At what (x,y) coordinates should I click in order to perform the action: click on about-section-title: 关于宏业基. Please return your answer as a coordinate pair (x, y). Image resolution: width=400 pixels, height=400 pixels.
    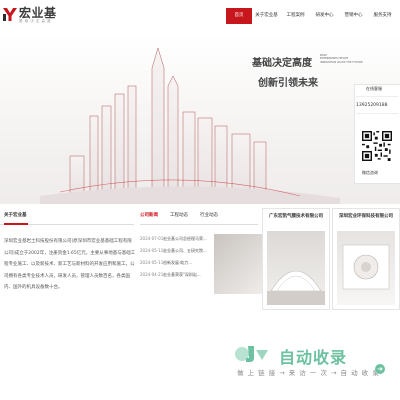
    Looking at the image, I should click on (15, 215).